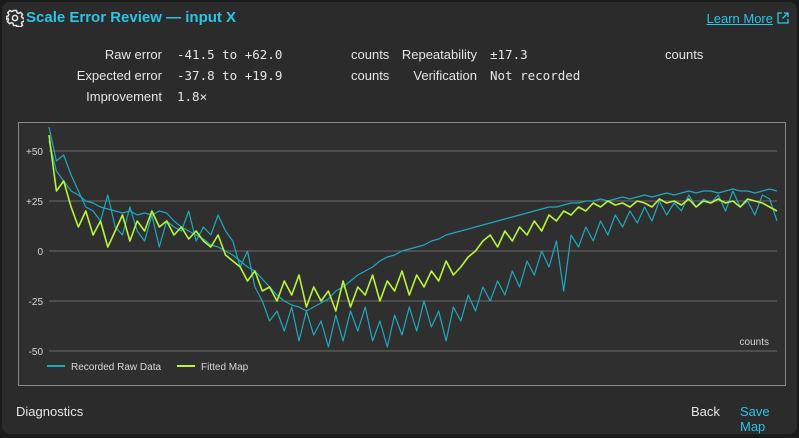 The height and width of the screenshot is (438, 799). I want to click on raw-error-label: Raw error, so click(133, 54).